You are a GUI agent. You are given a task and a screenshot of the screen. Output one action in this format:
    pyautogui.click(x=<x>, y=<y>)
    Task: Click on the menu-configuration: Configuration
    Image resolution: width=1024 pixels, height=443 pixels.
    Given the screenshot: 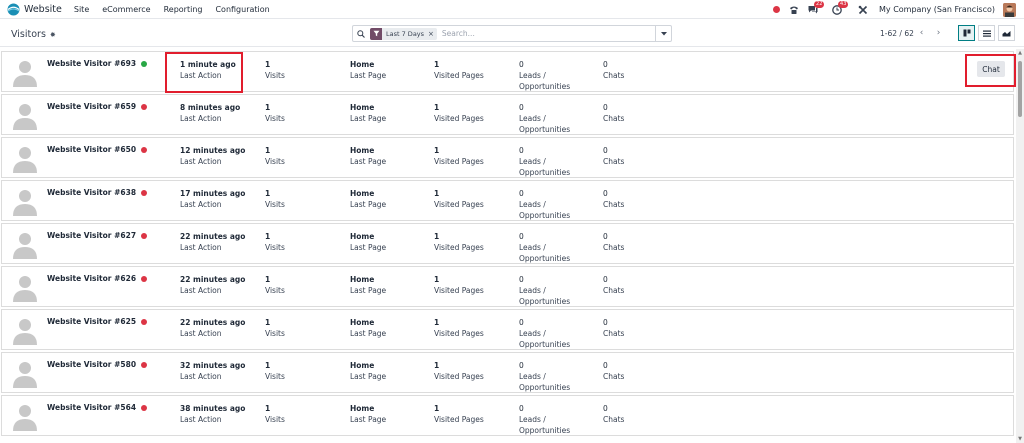 What is the action you would take?
    pyautogui.click(x=242, y=9)
    